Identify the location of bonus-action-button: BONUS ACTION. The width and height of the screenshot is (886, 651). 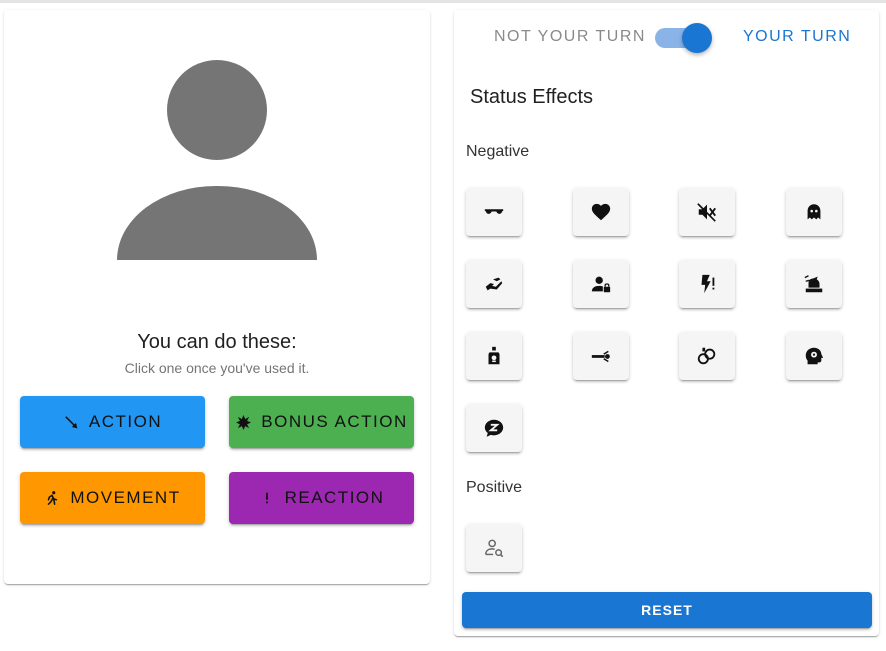
(321, 422).